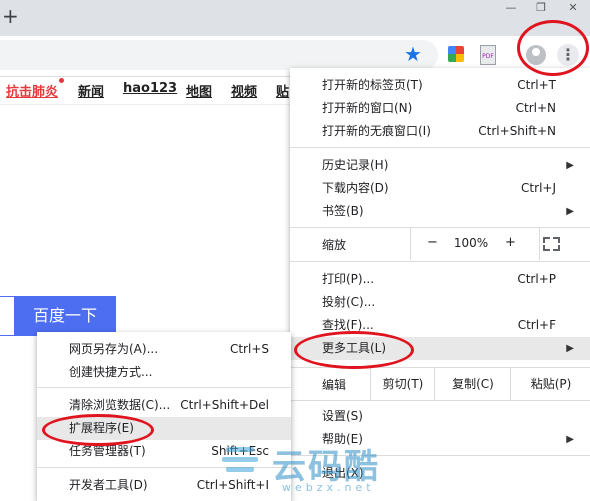 This screenshot has height=501, width=590. I want to click on menu-item-shortcut: Ctrl+N, so click(535, 108).